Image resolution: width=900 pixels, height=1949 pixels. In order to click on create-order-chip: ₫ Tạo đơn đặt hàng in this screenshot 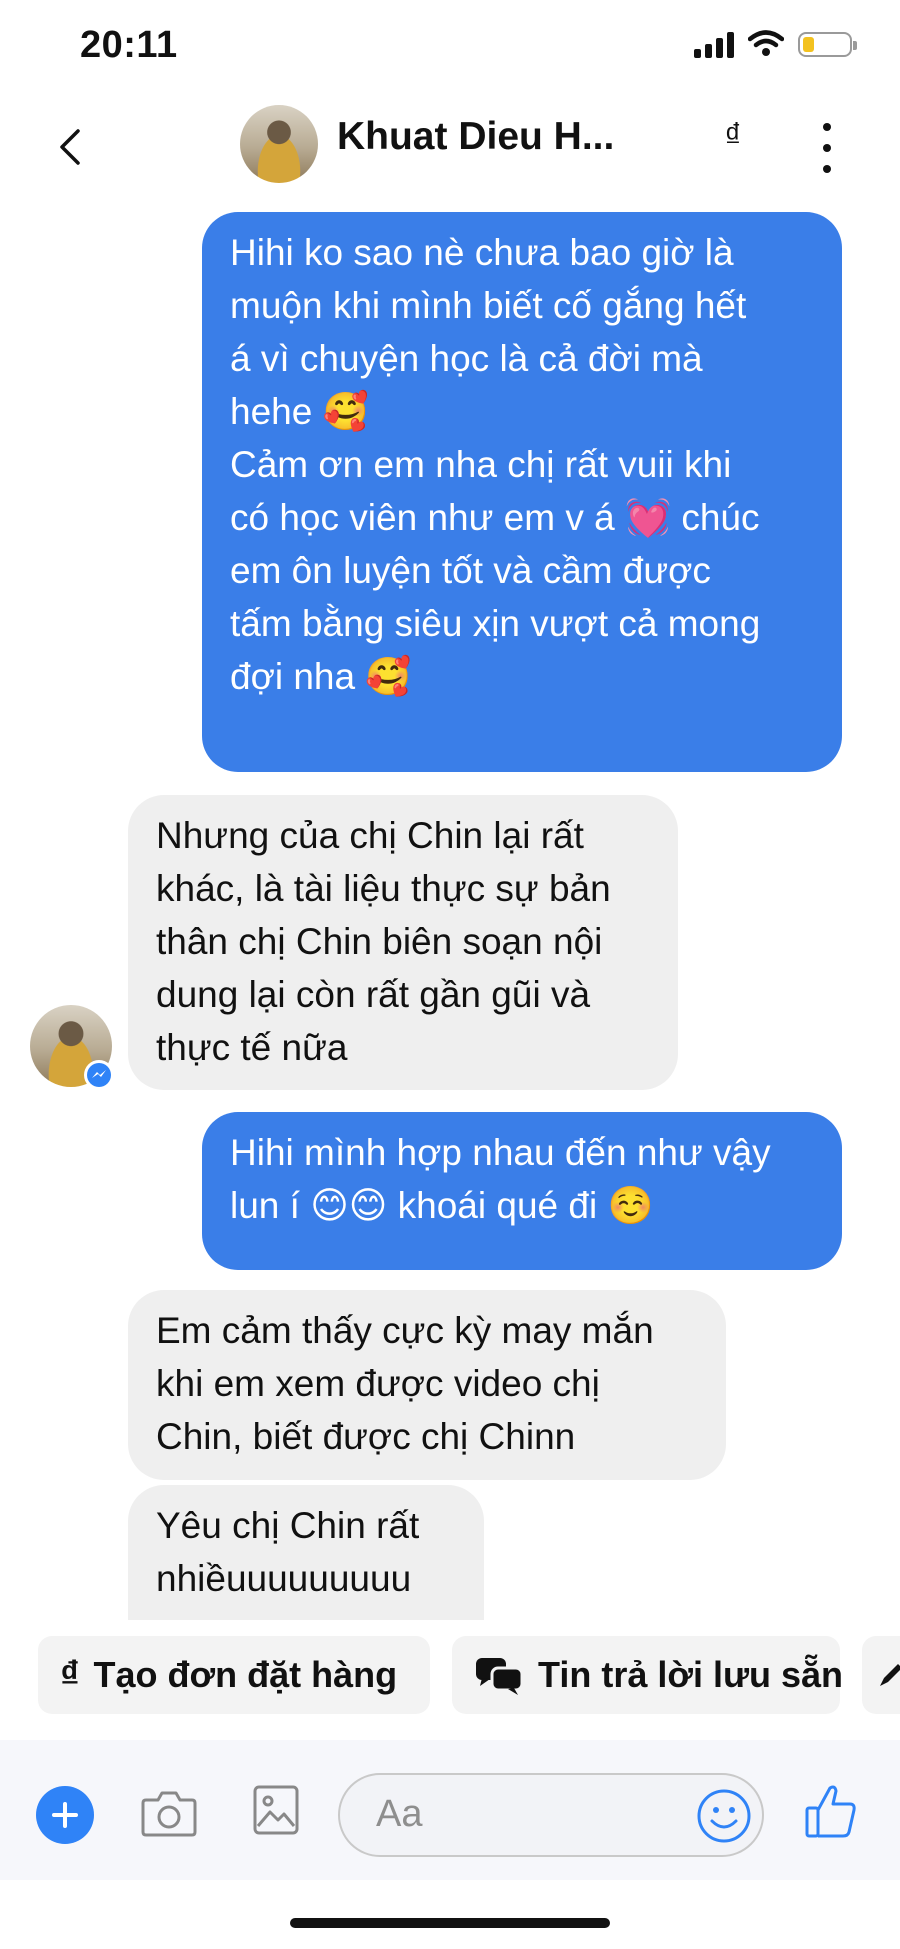, I will do `click(234, 1675)`.